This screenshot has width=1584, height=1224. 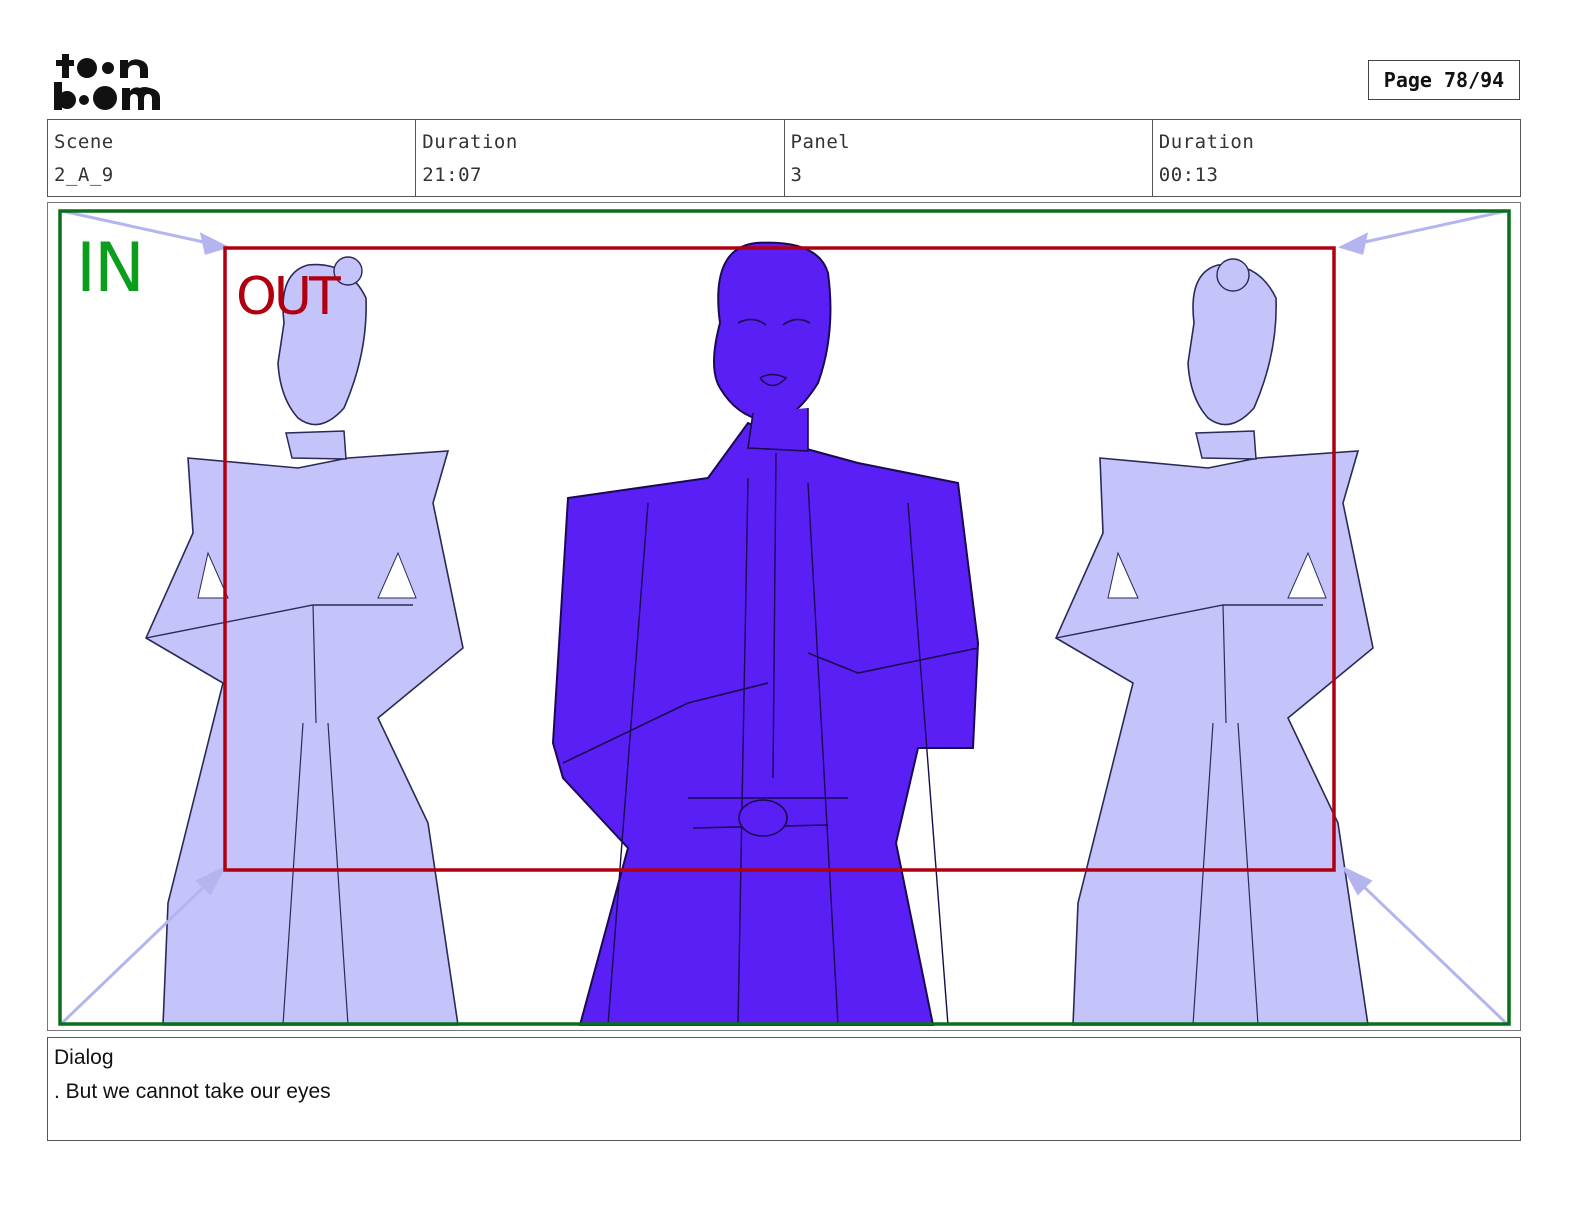 I want to click on panel-duration-label: Duration, so click(x=1206, y=142).